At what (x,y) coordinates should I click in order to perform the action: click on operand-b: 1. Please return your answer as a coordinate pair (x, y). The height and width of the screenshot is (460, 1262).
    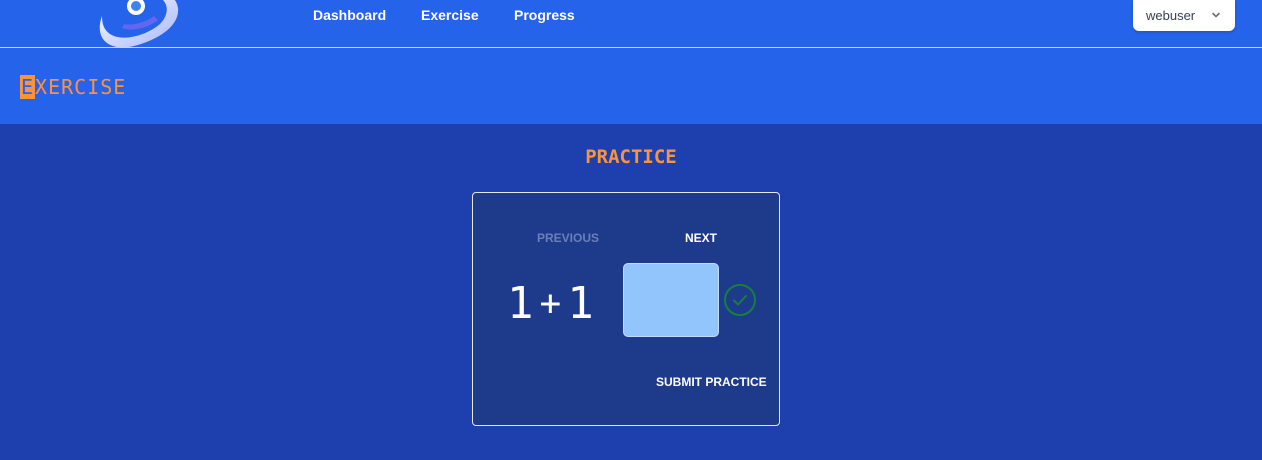
    Looking at the image, I should click on (580, 303).